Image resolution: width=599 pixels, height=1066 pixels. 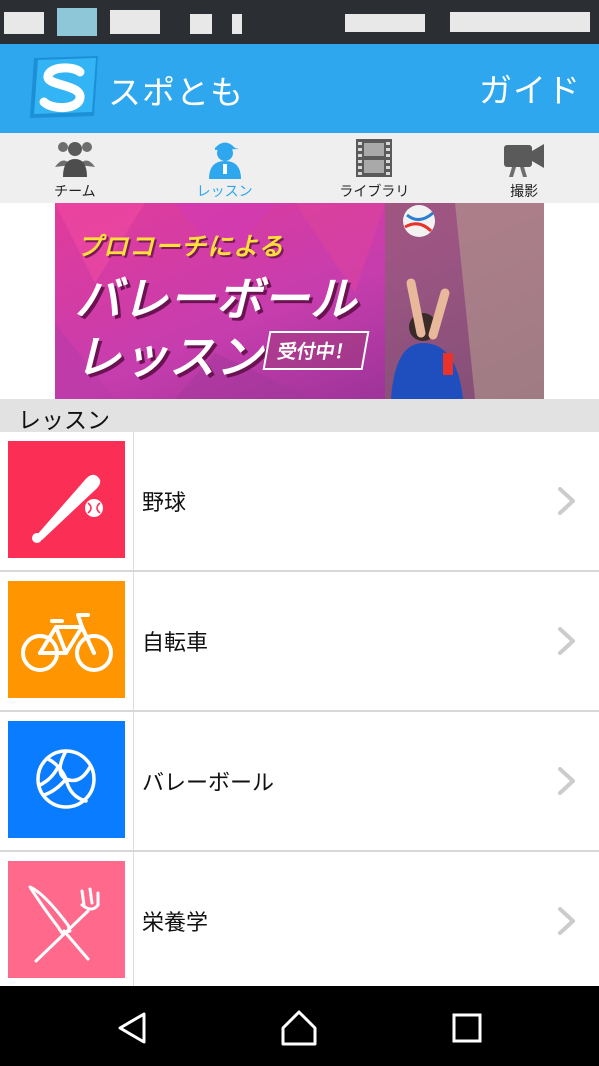 I want to click on list-item-volleyball: バレーボール, so click(x=299, y=782).